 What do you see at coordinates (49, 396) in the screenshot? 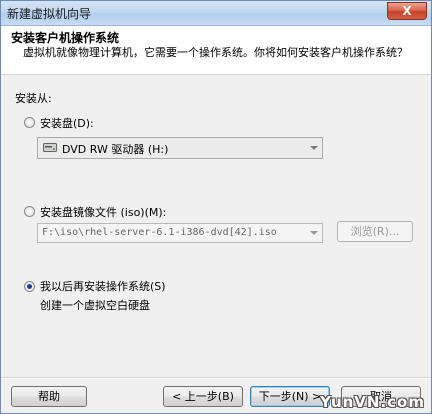
I see `help-button: 帮助` at bounding box center [49, 396].